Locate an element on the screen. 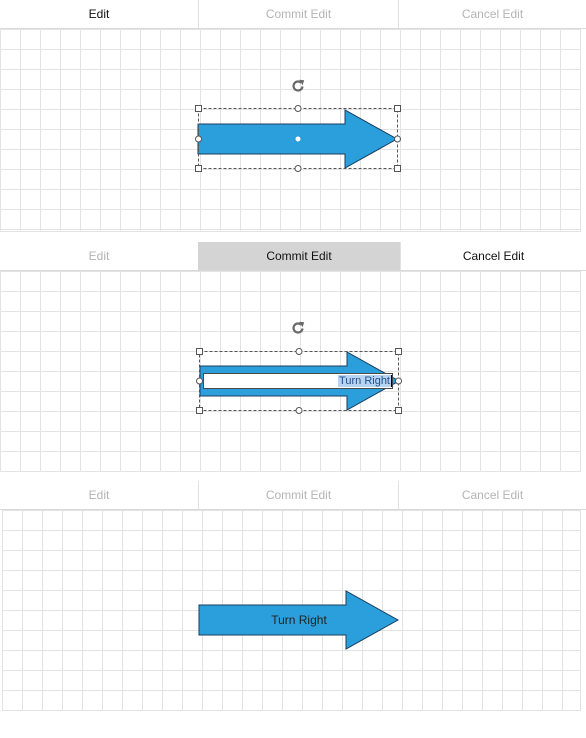 The width and height of the screenshot is (586, 738). arrow-label: Turn Right is located at coordinates (299, 620).